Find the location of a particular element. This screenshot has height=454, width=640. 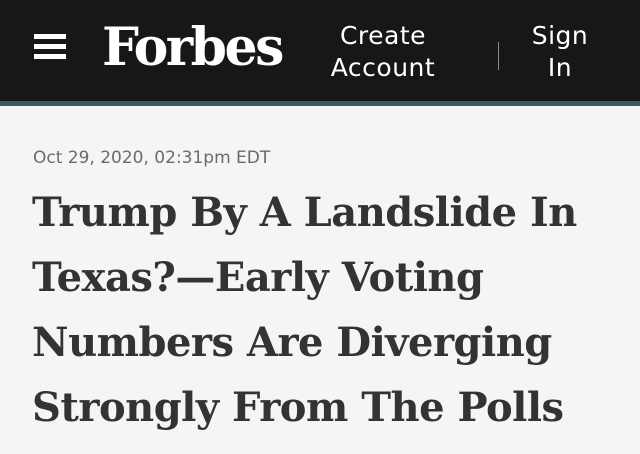

forbes-logo: Forbes is located at coordinates (193, 48).